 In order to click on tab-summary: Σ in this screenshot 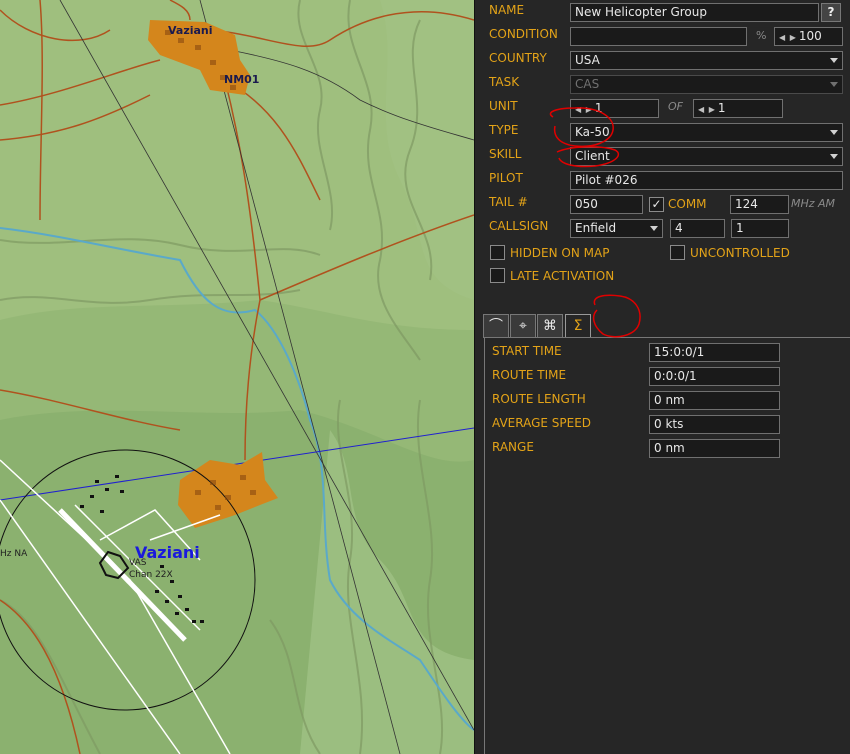, I will do `click(578, 326)`.